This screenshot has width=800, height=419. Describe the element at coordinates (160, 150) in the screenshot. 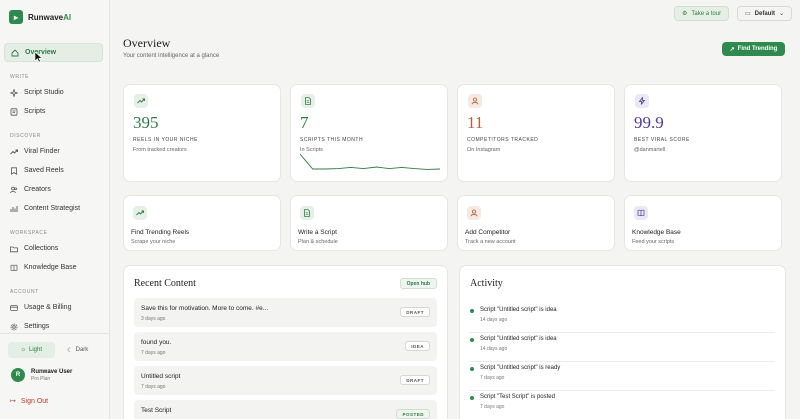

I see `stat-subtitle: From tracked creators` at that location.